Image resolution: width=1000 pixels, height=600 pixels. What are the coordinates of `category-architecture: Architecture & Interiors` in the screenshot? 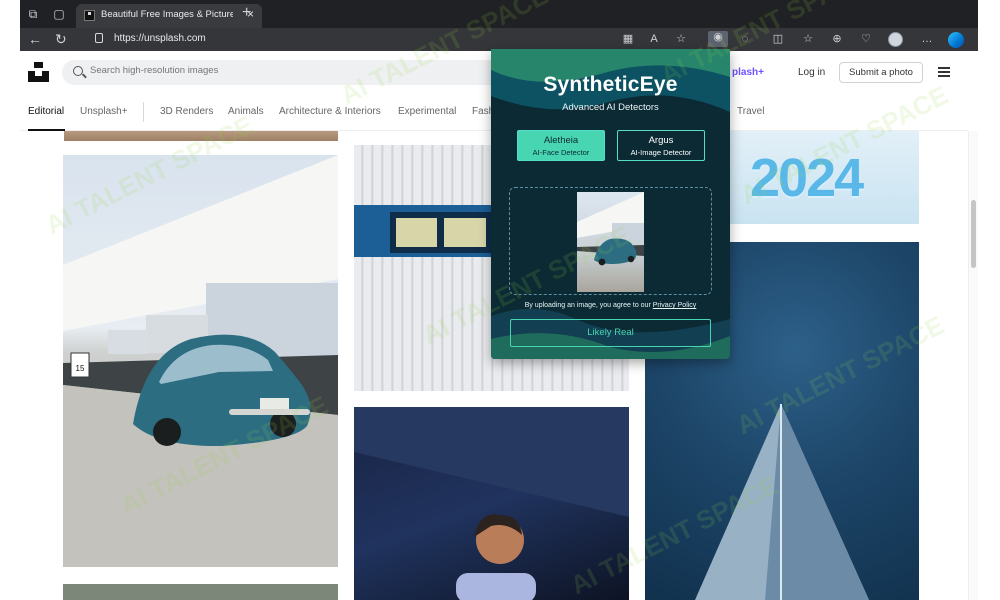 It's located at (330, 111).